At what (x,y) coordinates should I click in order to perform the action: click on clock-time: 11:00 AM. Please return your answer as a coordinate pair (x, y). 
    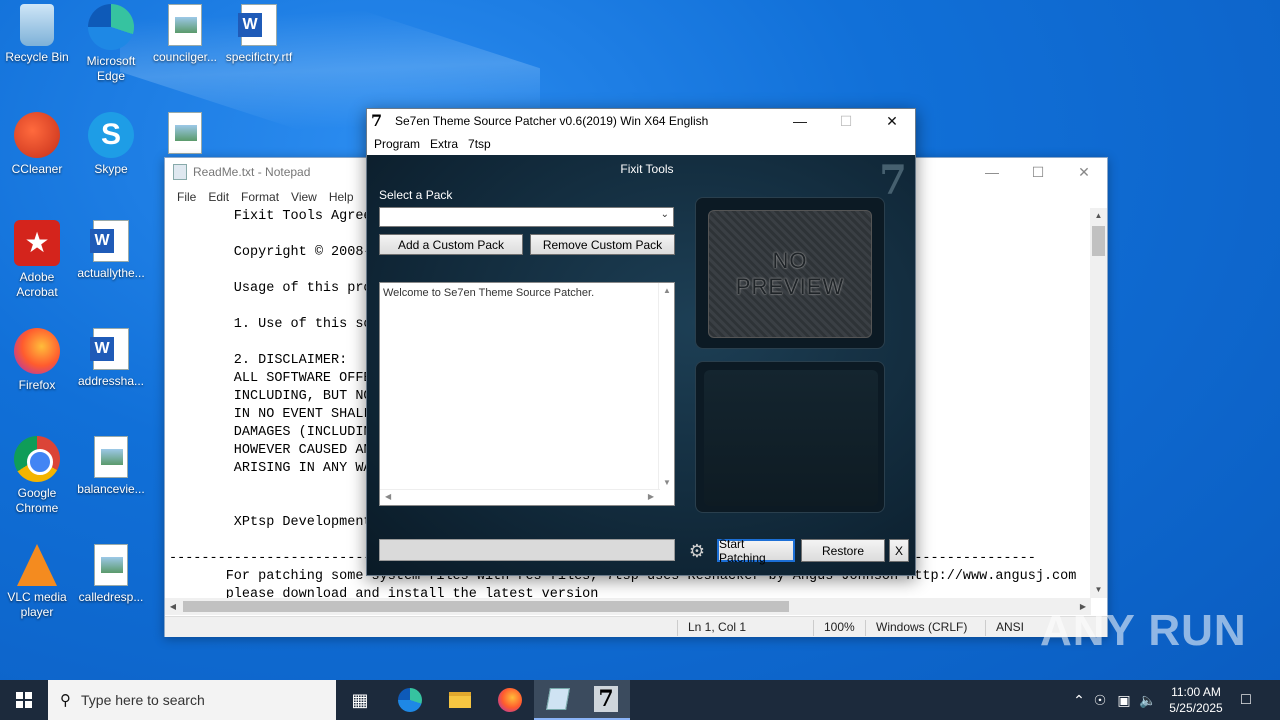
    Looking at the image, I should click on (1196, 692).